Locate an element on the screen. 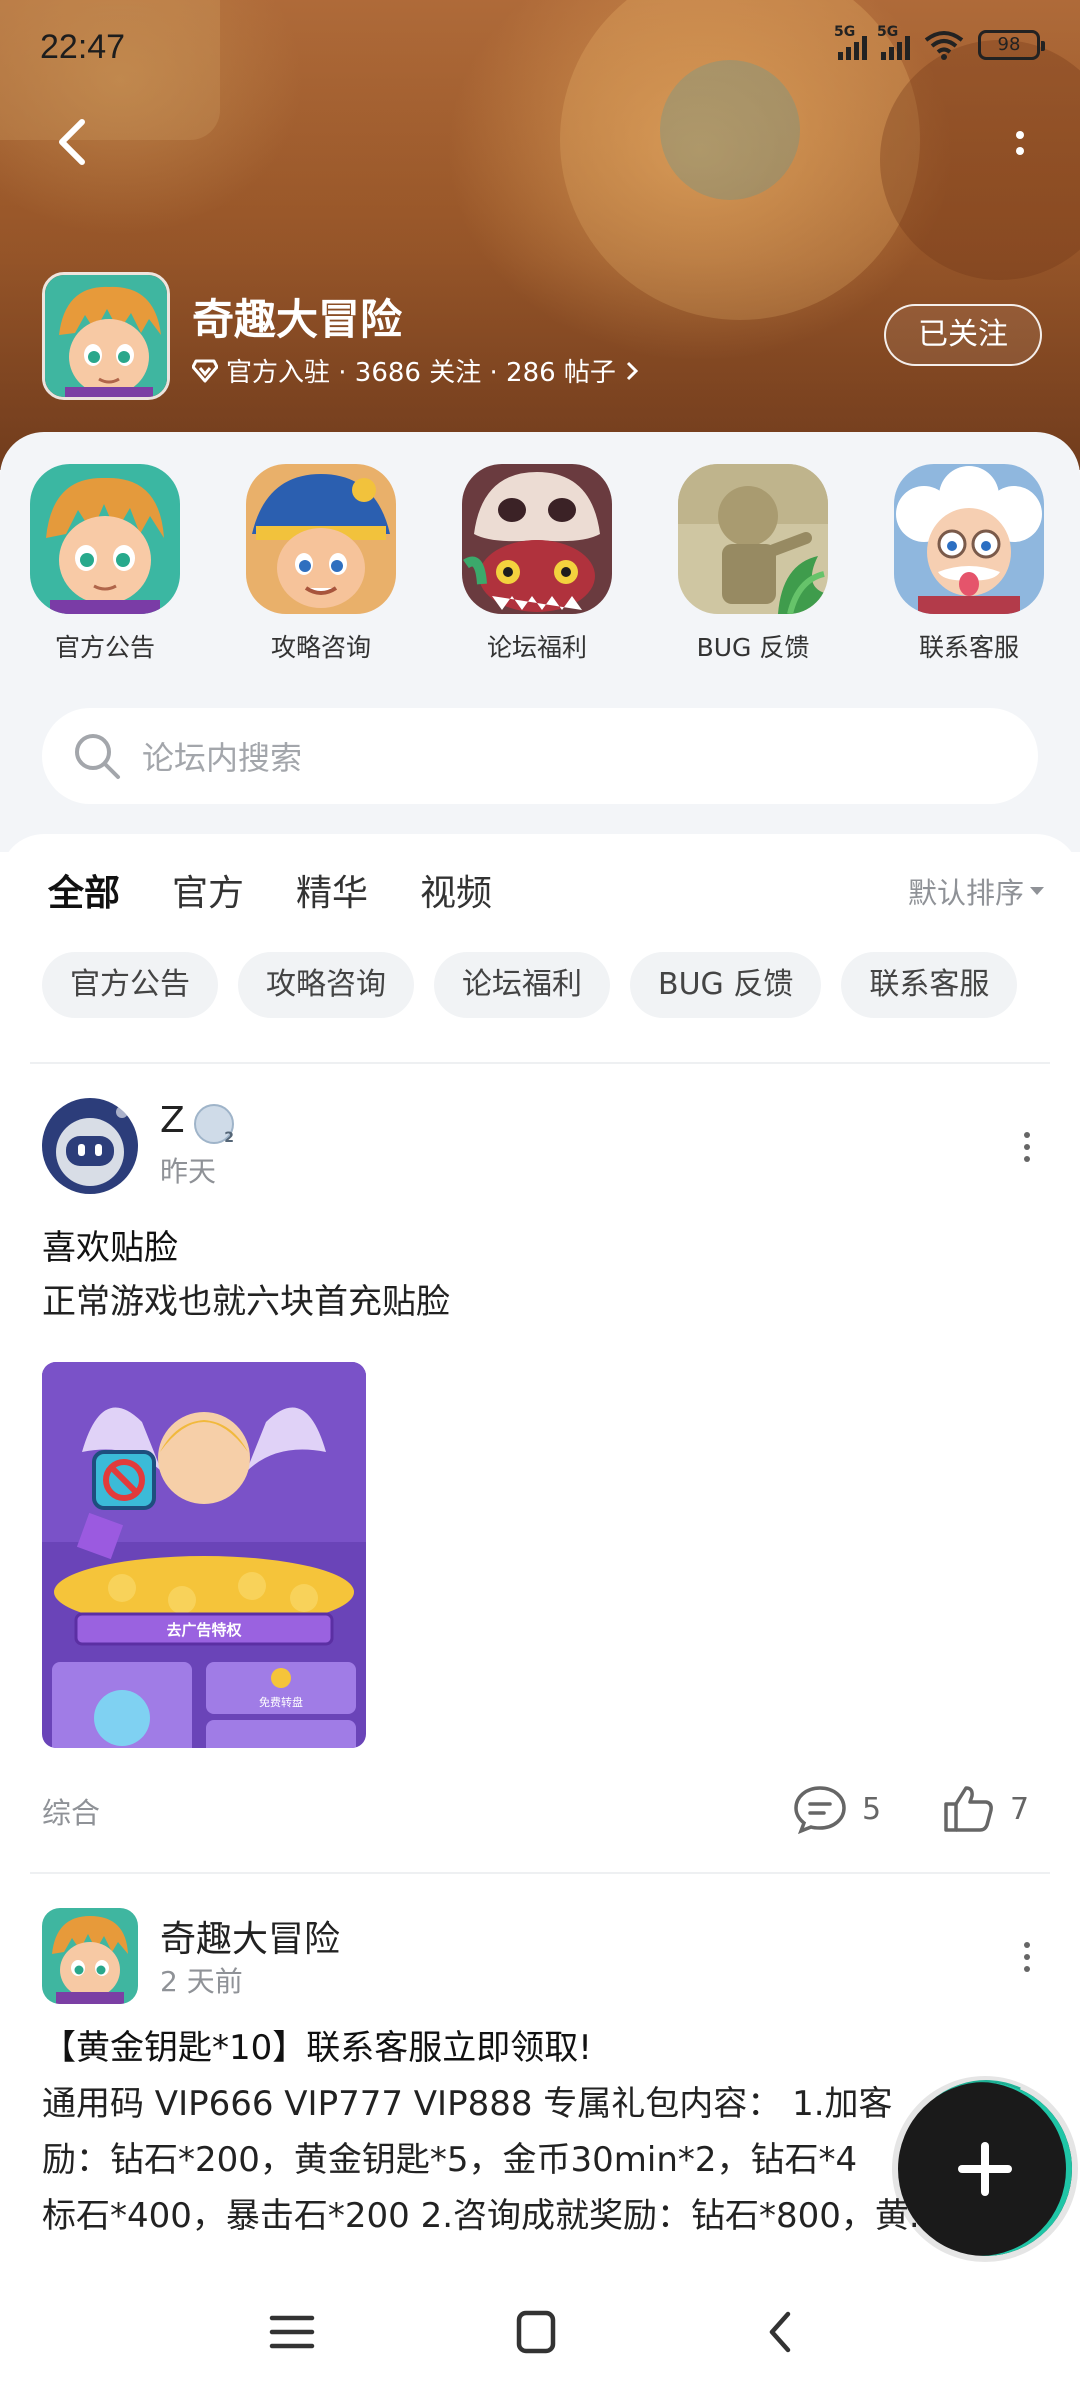 This screenshot has height=2401, width=1080. category-item-bug-feedback: BUG 反馈 is located at coordinates (753, 564).